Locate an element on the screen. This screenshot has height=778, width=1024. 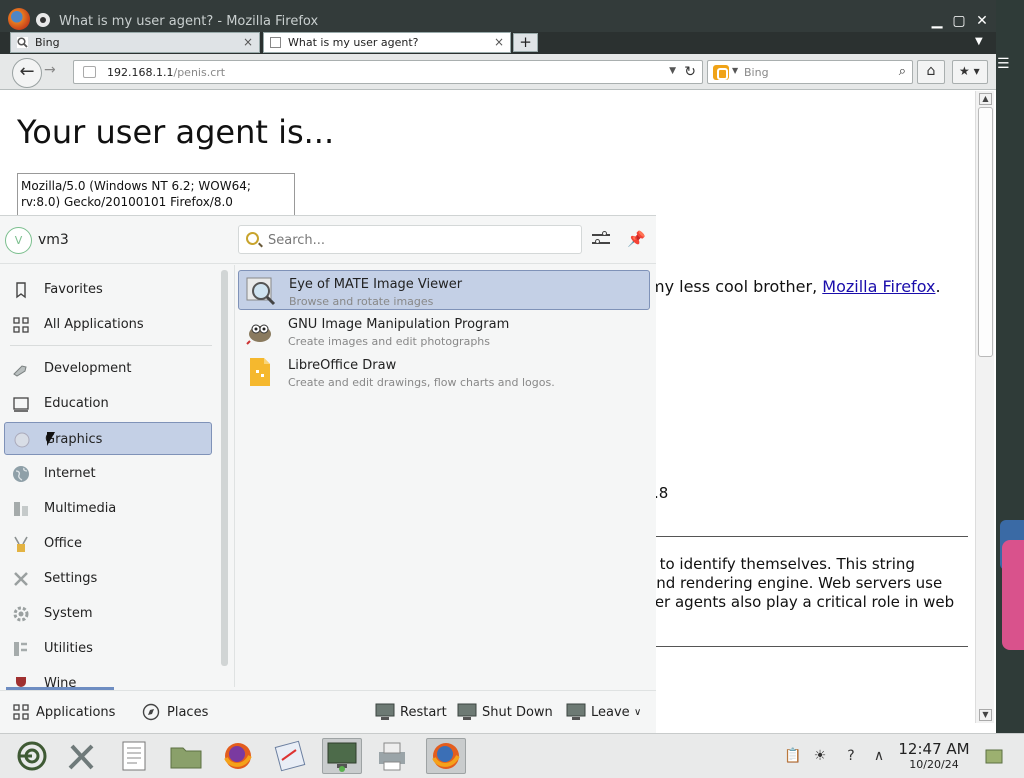
terminal-task is located at coordinates (342, 756).